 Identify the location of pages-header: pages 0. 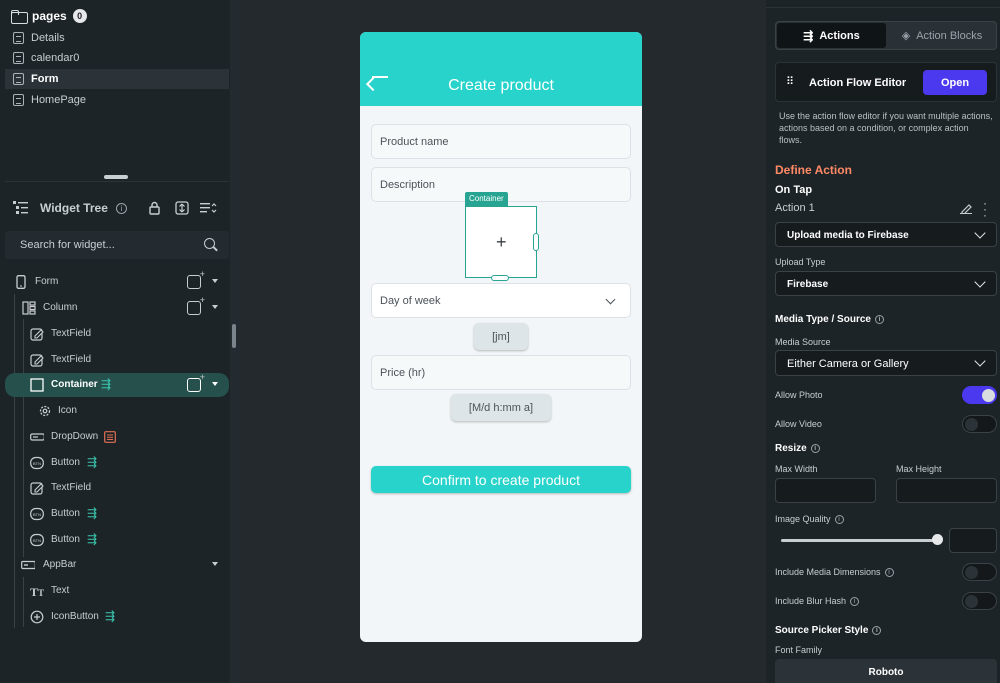
(49, 16).